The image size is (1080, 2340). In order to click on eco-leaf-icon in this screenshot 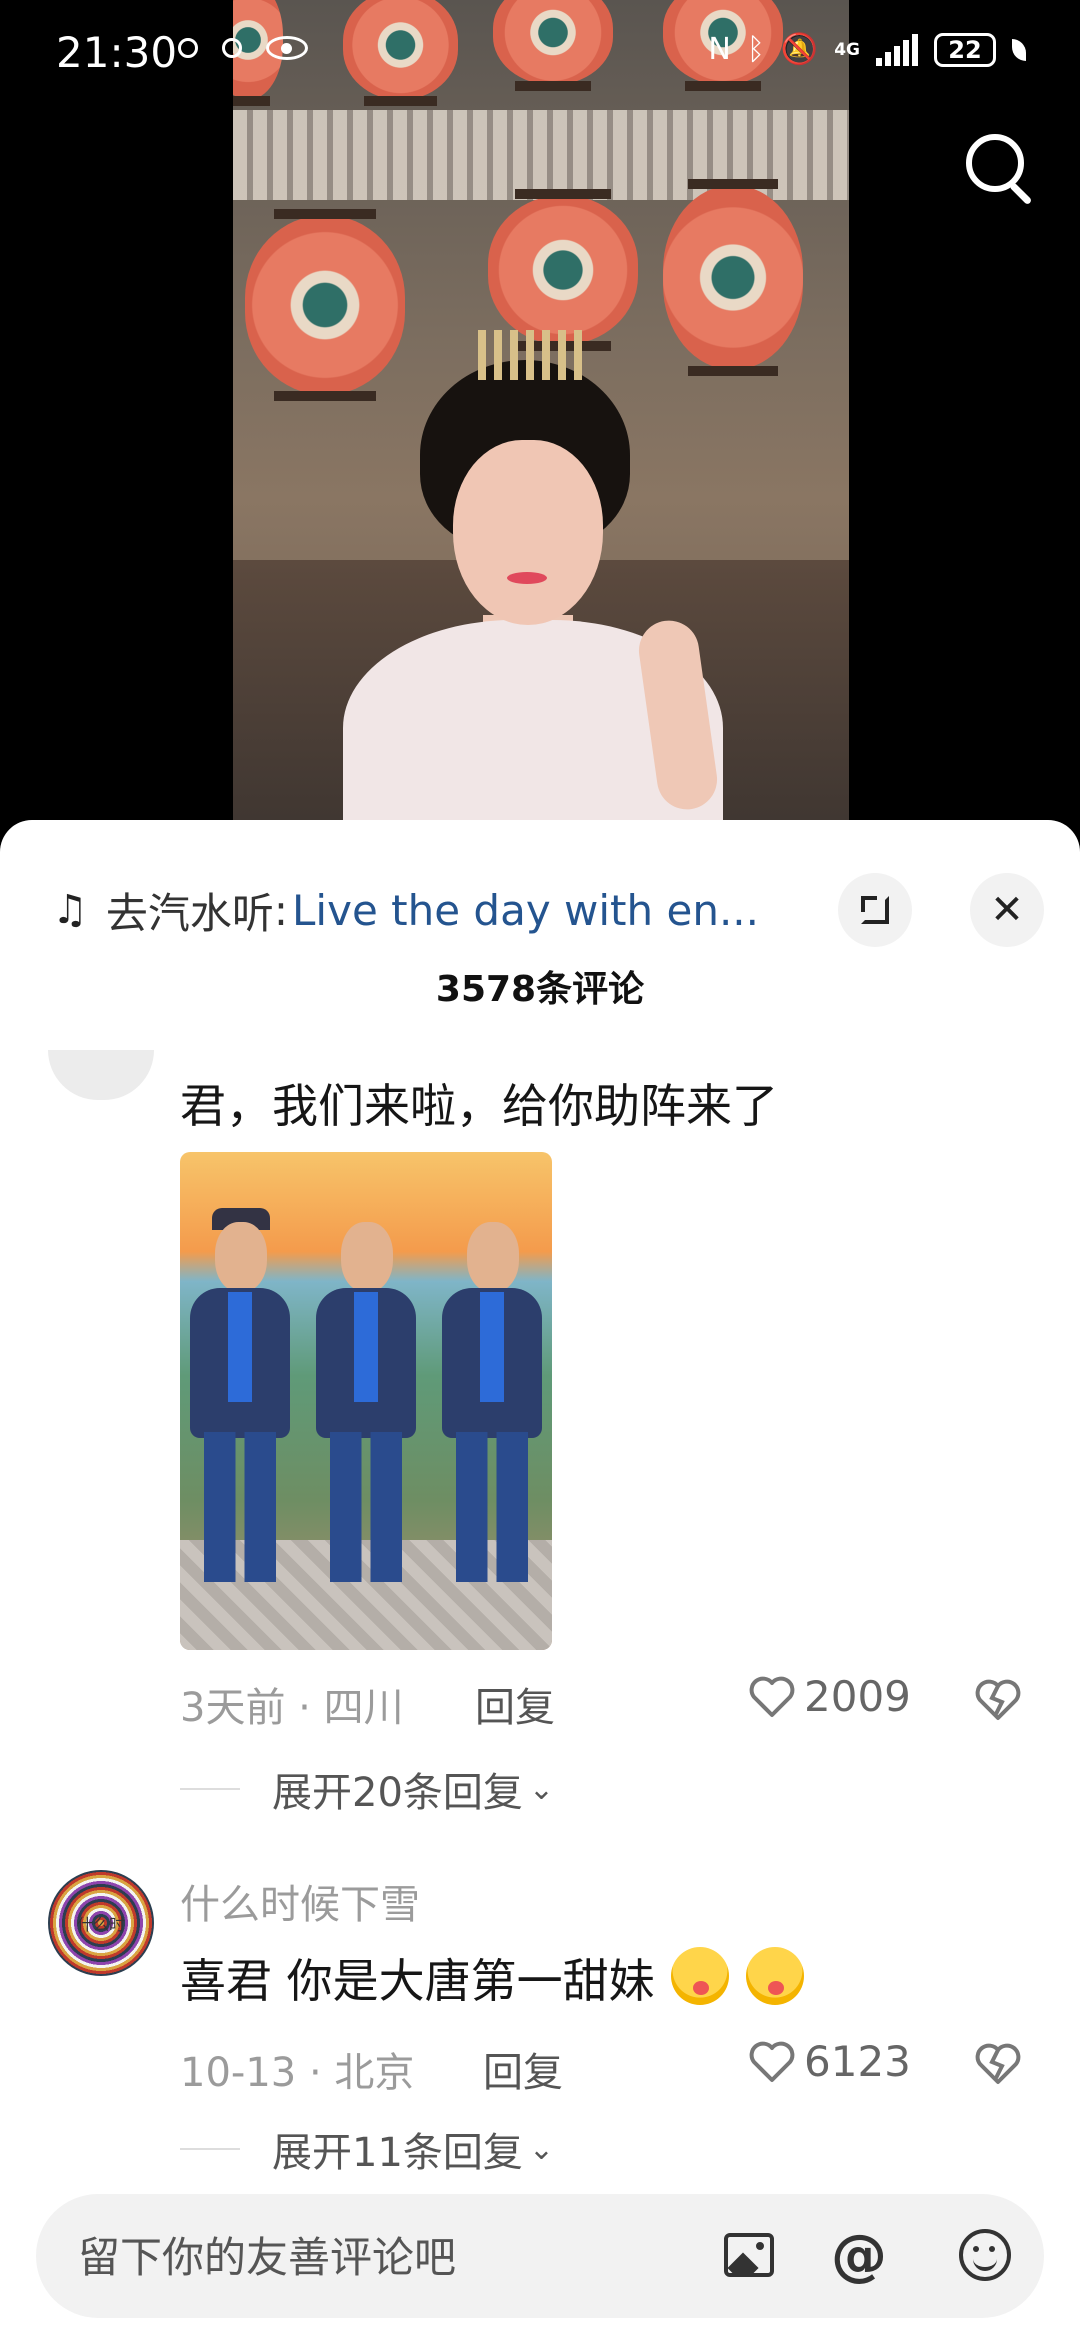, I will do `click(1019, 50)`.